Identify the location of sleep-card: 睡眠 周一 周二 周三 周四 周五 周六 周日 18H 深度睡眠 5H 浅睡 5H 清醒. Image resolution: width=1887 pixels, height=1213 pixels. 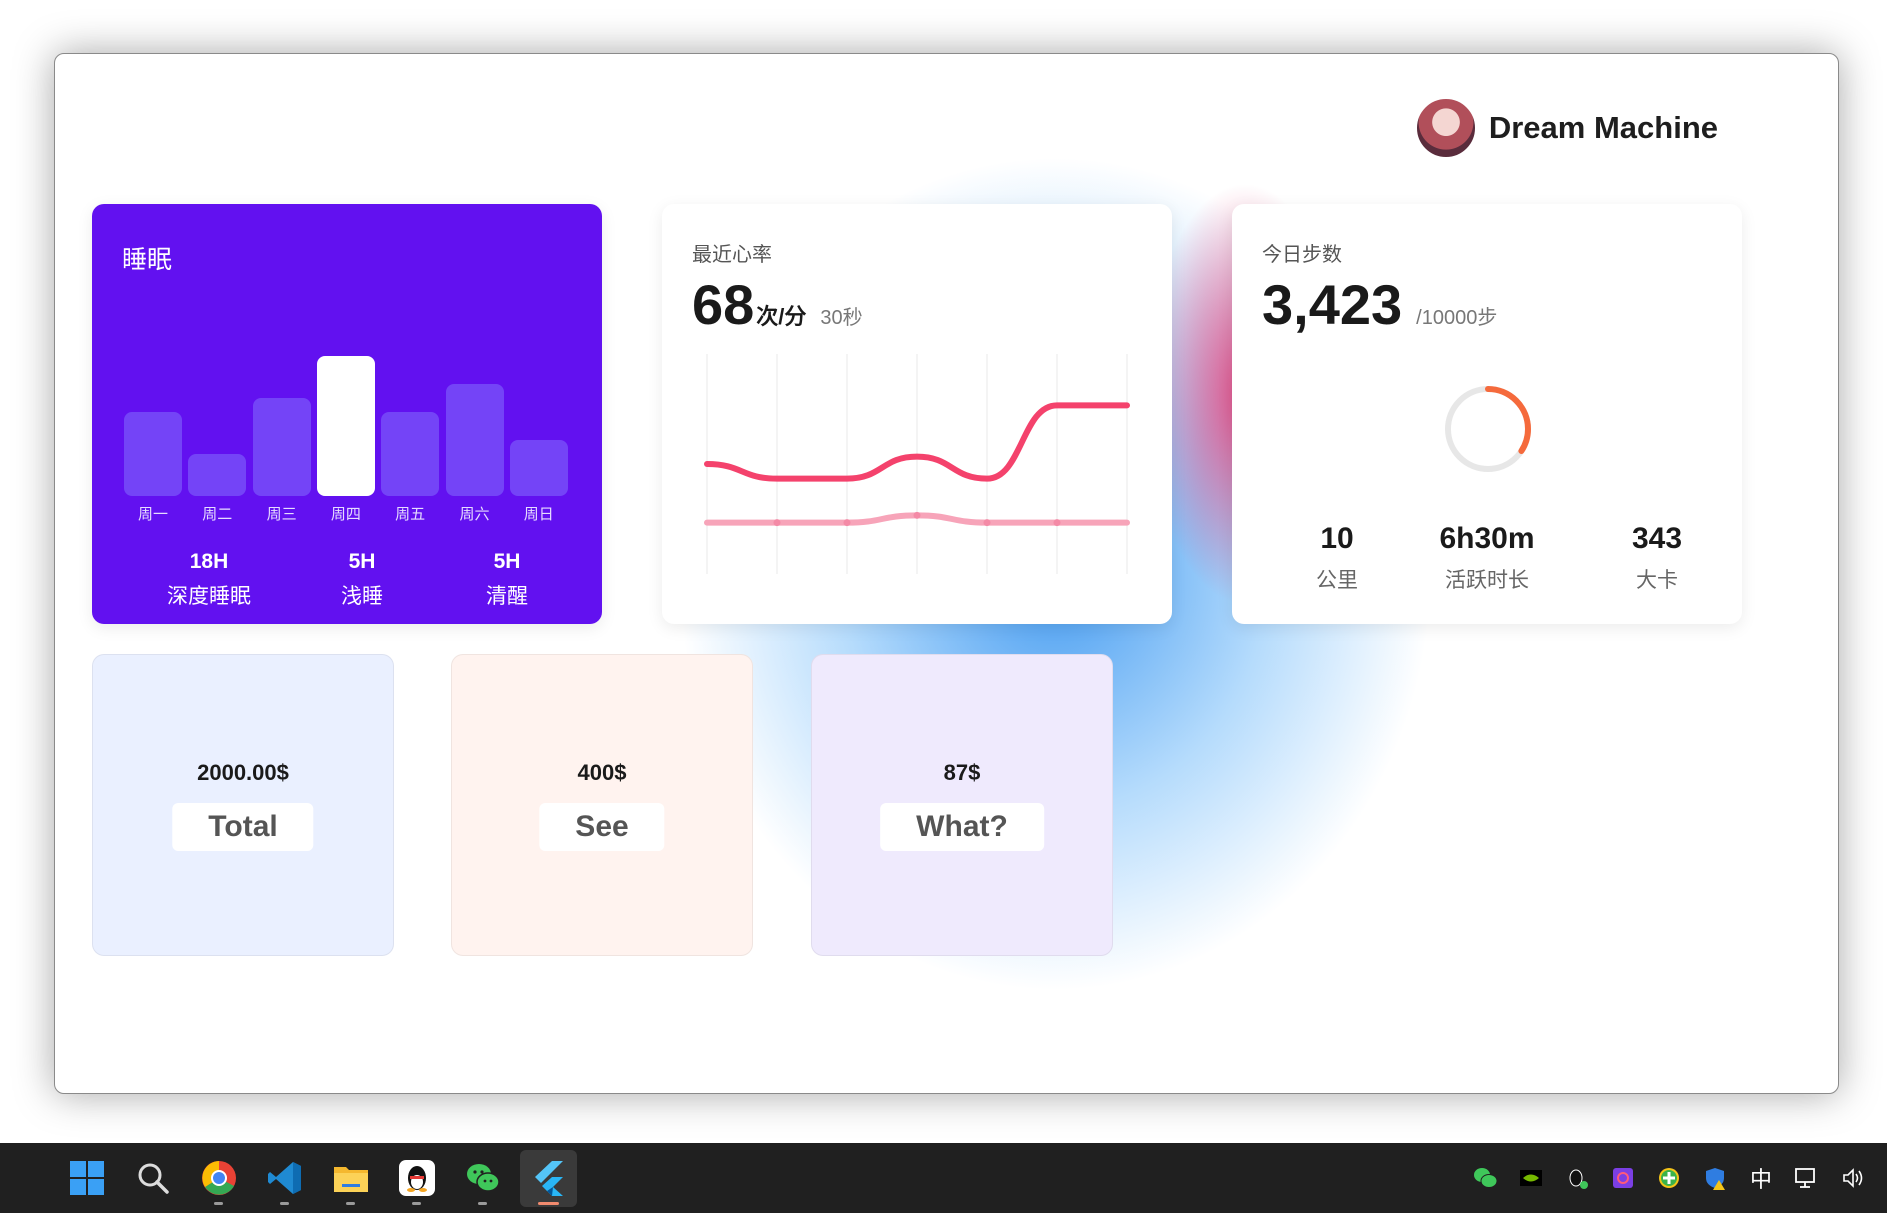
(347, 414).